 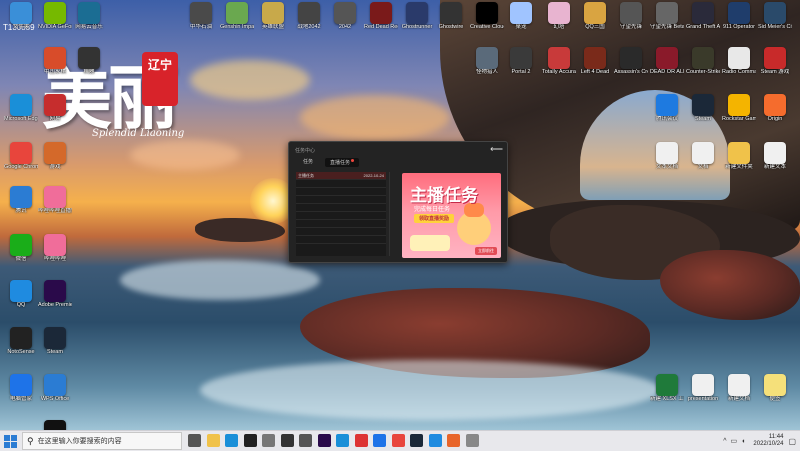 What do you see at coordinates (739, 61) in the screenshot?
I see `desktop-icon: Radio Commander` at bounding box center [739, 61].